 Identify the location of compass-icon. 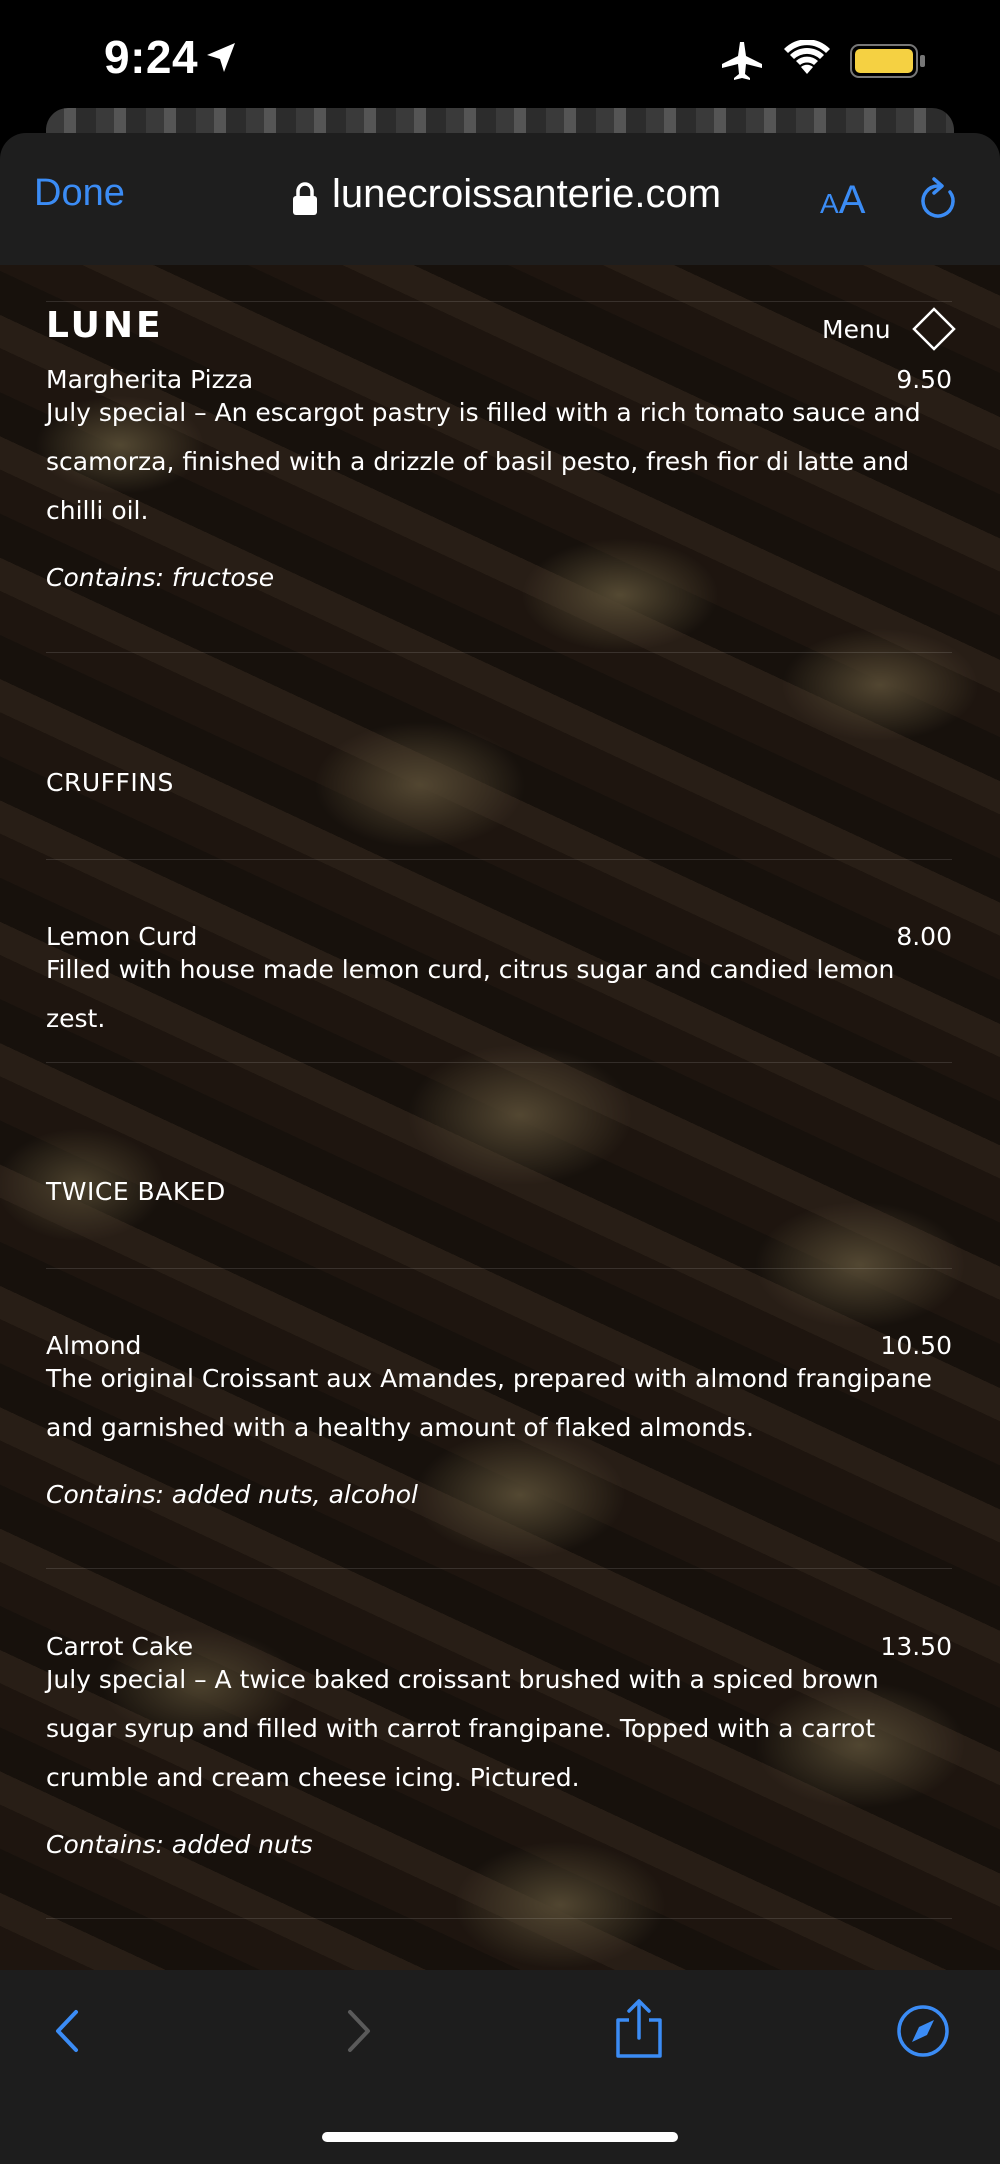
(923, 2031).